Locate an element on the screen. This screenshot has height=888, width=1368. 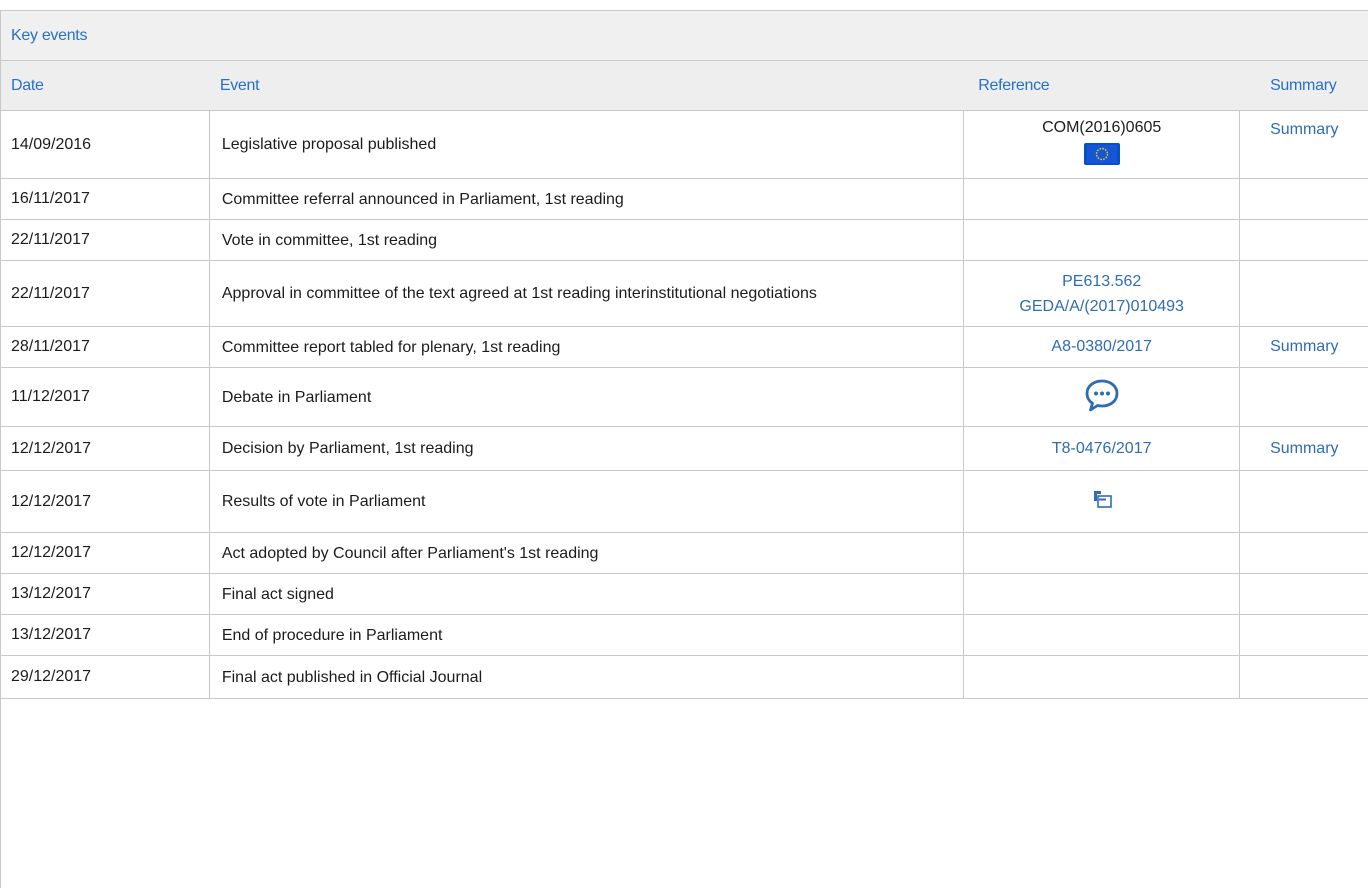
event-description: Final act signed is located at coordinates (587, 594).